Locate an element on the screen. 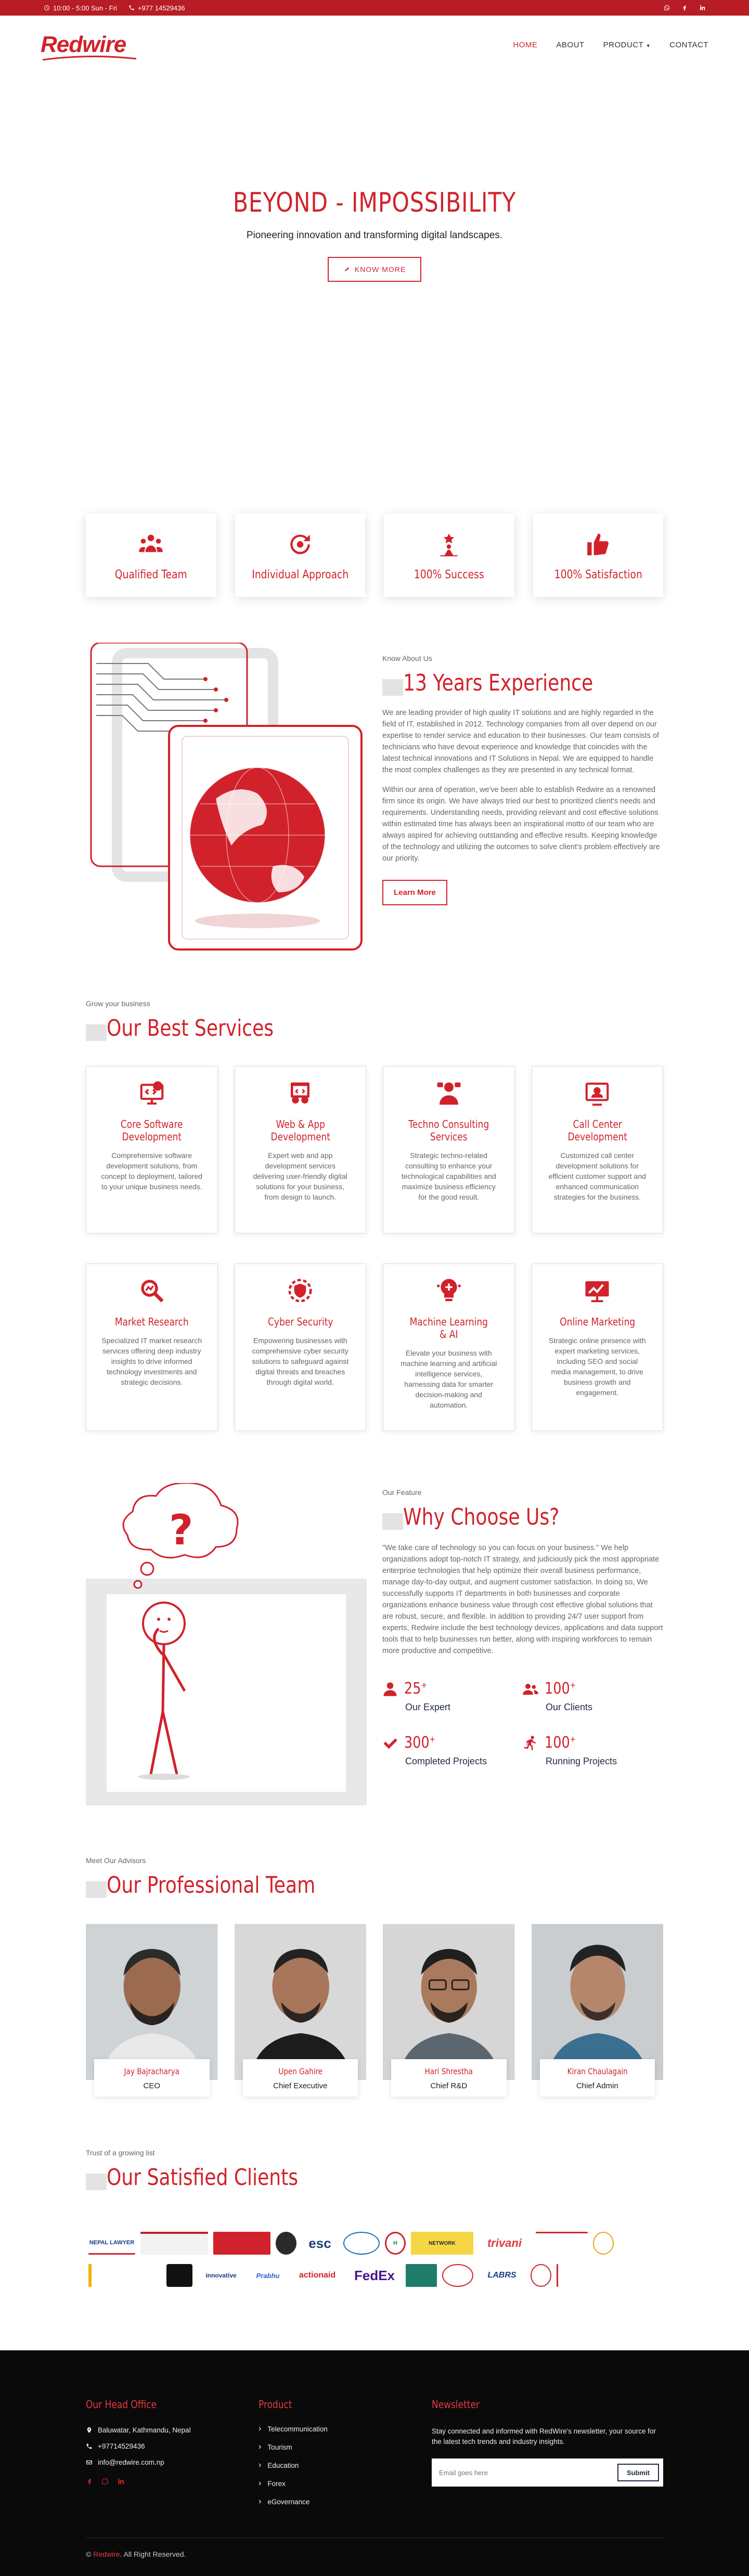 Image resolution: width=749 pixels, height=2576 pixels. user-icon is located at coordinates (390, 1689).